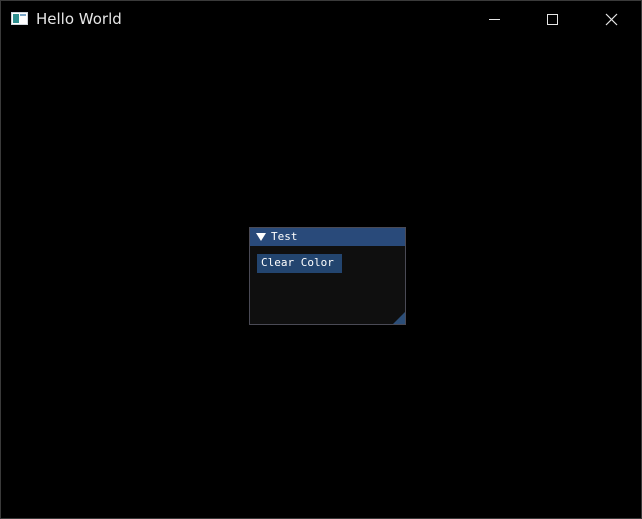 This screenshot has width=642, height=519. I want to click on test-panel-titlebar: Test, so click(327, 237).